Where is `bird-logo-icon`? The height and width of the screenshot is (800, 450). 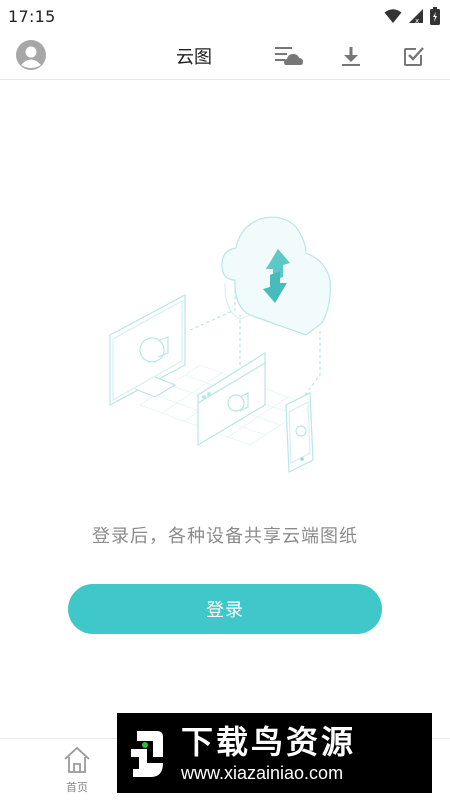
bird-logo-icon is located at coordinates (147, 754).